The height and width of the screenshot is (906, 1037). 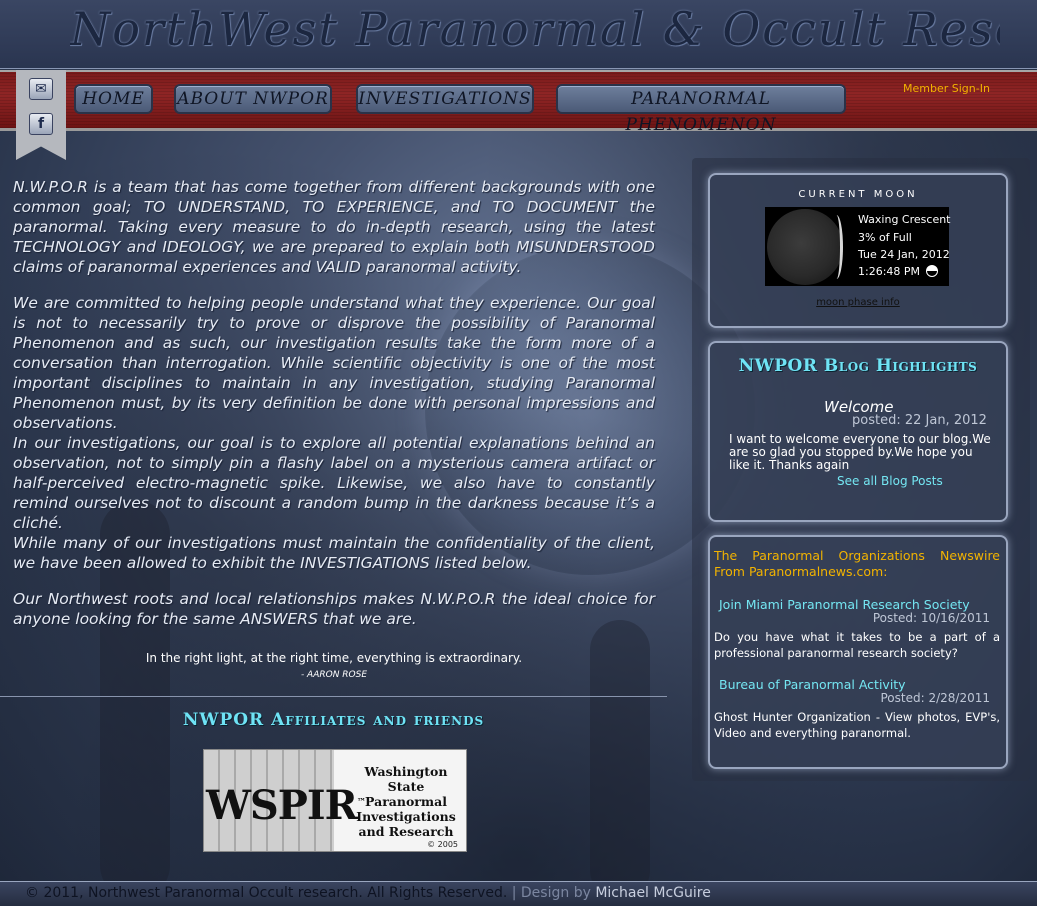 What do you see at coordinates (442, 844) in the screenshot?
I see `logo-year: © 2005` at bounding box center [442, 844].